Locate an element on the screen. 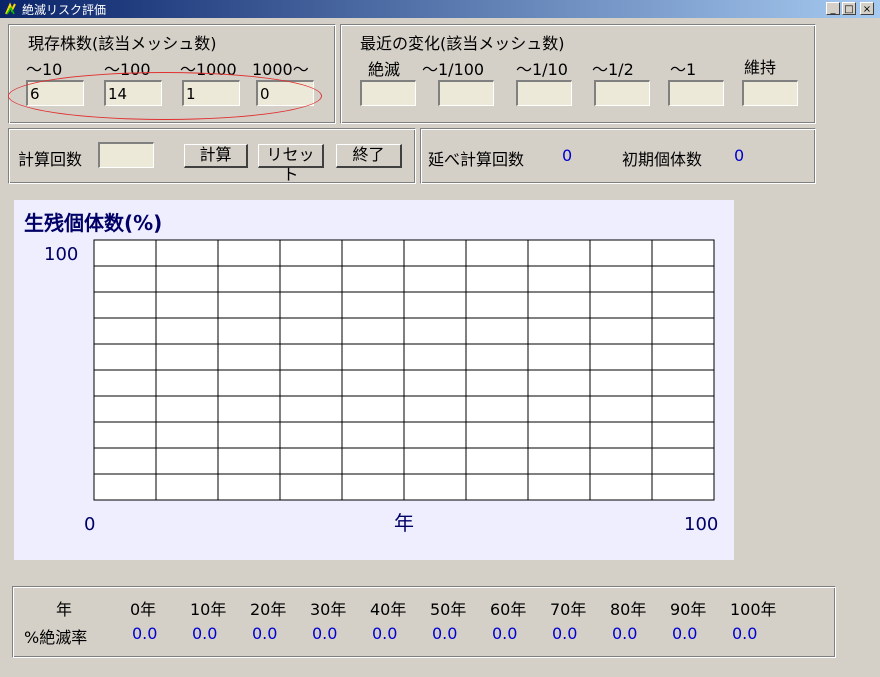  current-label-1: 〜10 is located at coordinates (44, 69).